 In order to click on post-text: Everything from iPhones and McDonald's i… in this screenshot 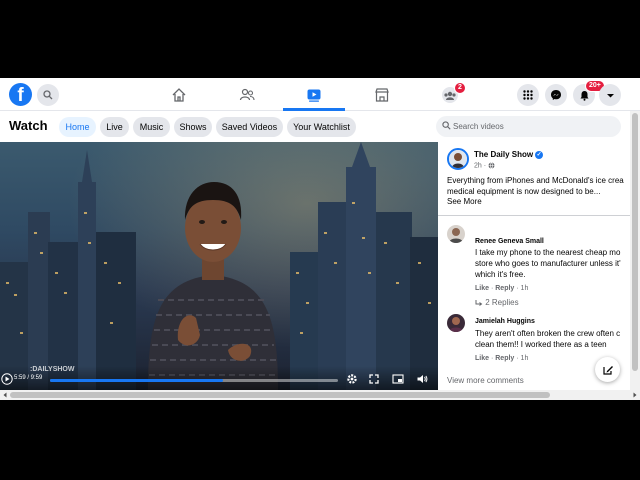, I will do `click(538, 186)`.